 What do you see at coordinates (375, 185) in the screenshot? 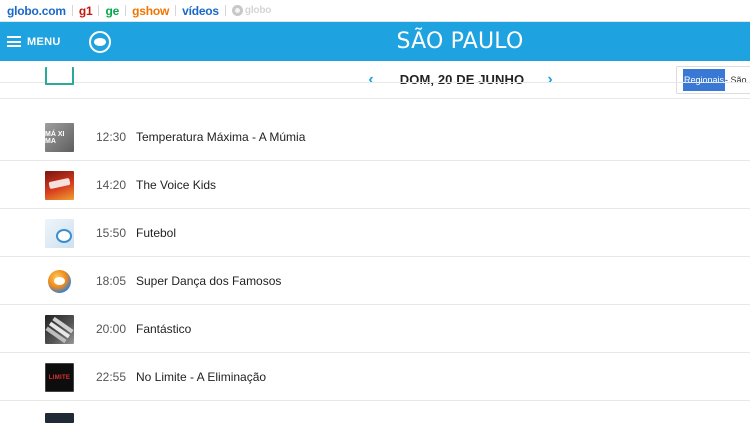
I see `list-item: 14:20 The Voice Kids` at bounding box center [375, 185].